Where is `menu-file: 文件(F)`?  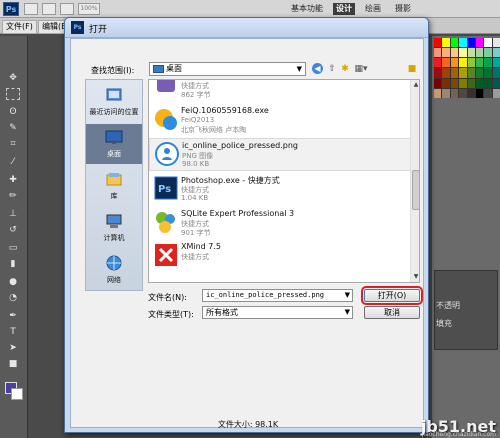 menu-file: 文件(F) is located at coordinates (19, 27).